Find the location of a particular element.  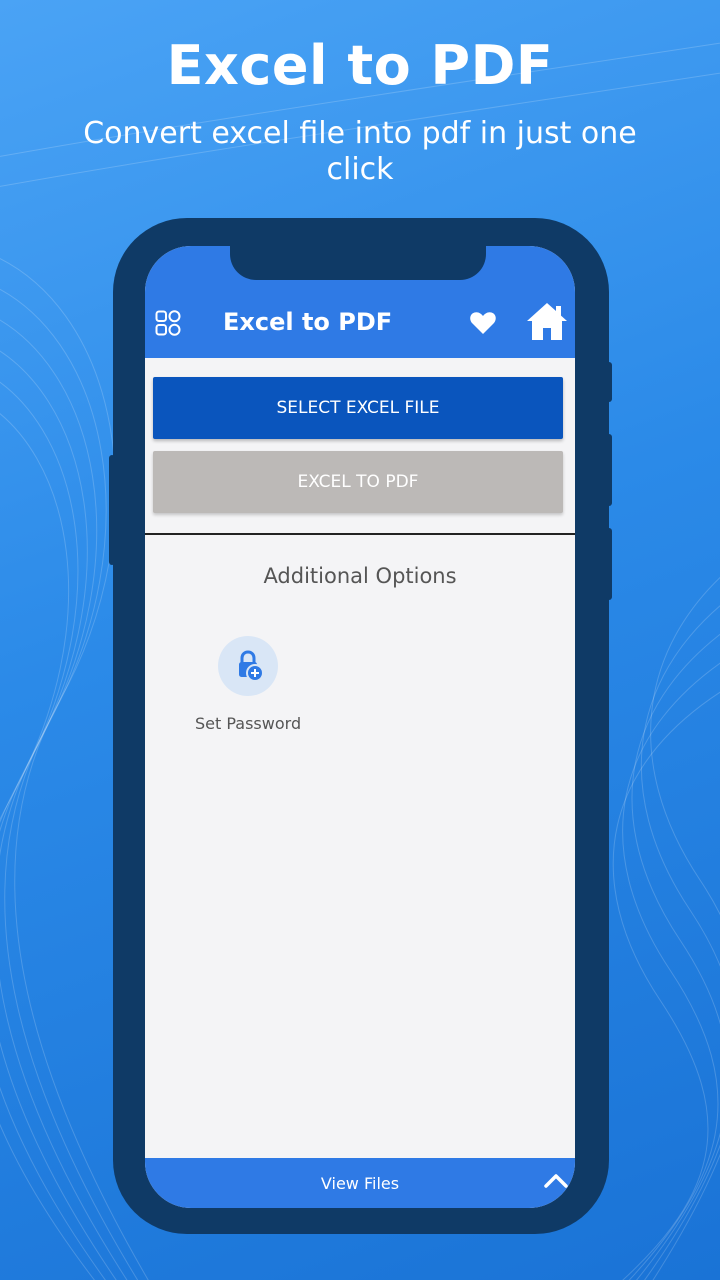

app-title: Excel to PDF is located at coordinates (308, 322).